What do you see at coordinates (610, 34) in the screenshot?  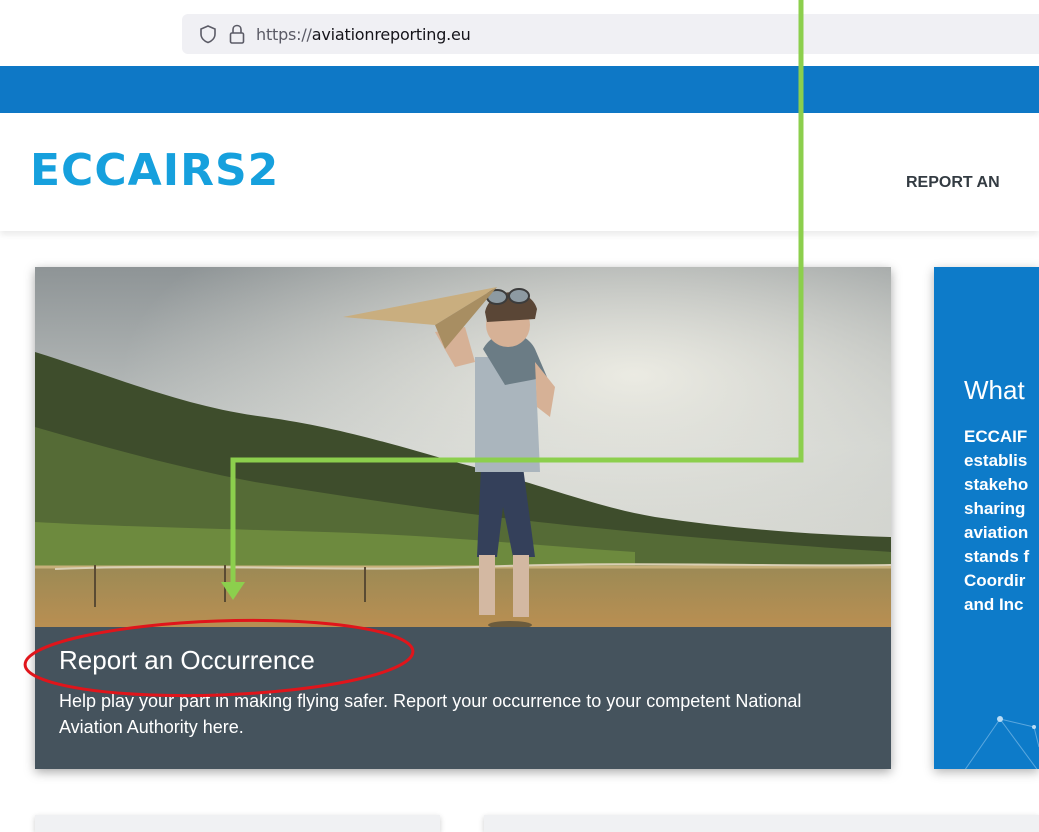 I see `address-bar: https://aviationreporting.eu` at bounding box center [610, 34].